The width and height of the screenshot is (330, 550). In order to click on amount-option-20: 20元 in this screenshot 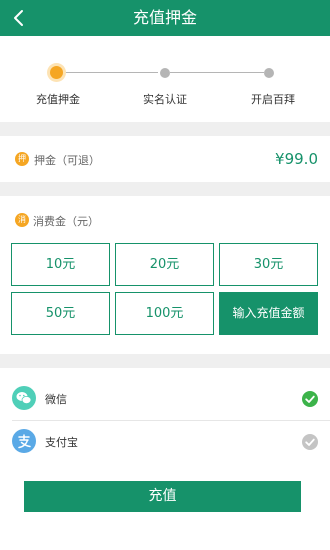, I will do `click(164, 264)`.